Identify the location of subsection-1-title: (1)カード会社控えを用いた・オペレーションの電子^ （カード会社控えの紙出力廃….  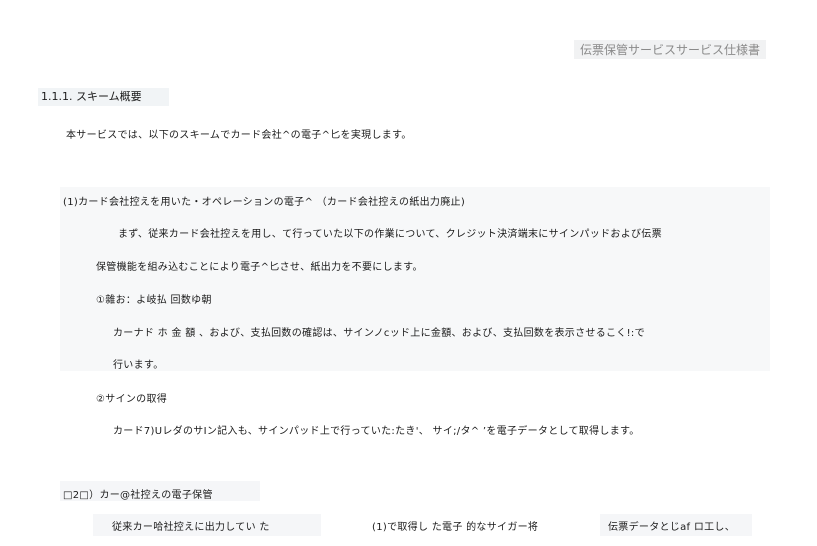
(264, 202).